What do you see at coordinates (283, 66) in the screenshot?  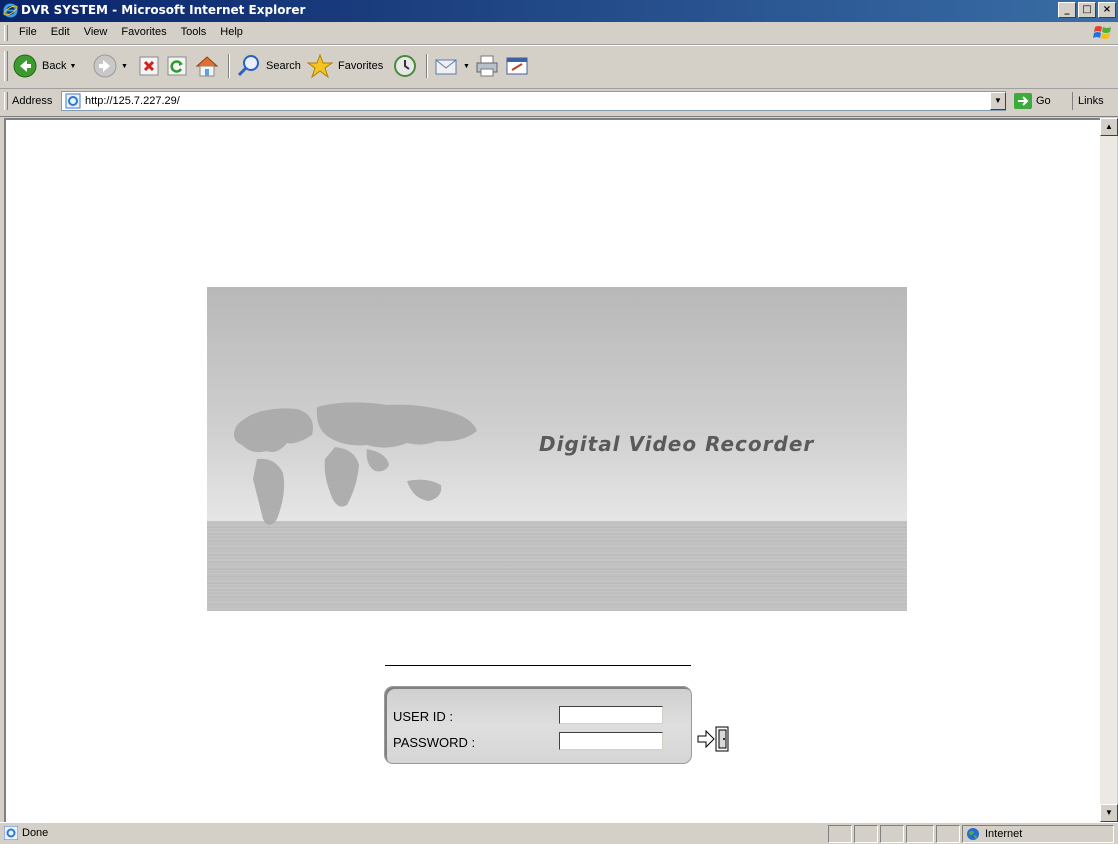 I see `search-label: Search` at bounding box center [283, 66].